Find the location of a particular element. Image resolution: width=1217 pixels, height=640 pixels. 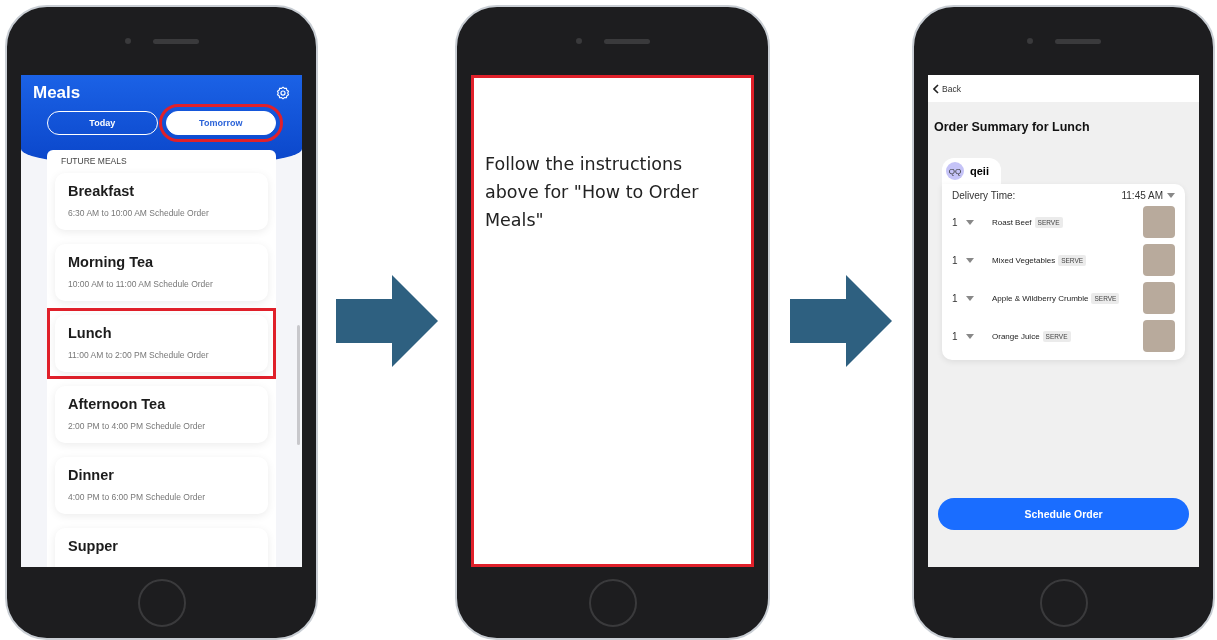

back-button: Back is located at coordinates (947, 88).